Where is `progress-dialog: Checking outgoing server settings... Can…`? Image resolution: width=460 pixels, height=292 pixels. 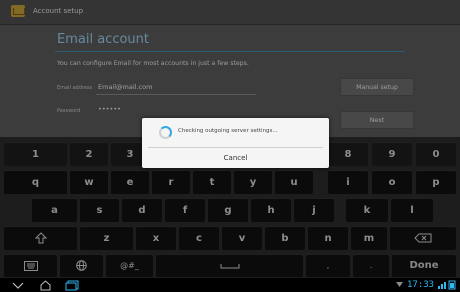
progress-dialog: Checking outgoing server settings... Can… is located at coordinates (235, 143).